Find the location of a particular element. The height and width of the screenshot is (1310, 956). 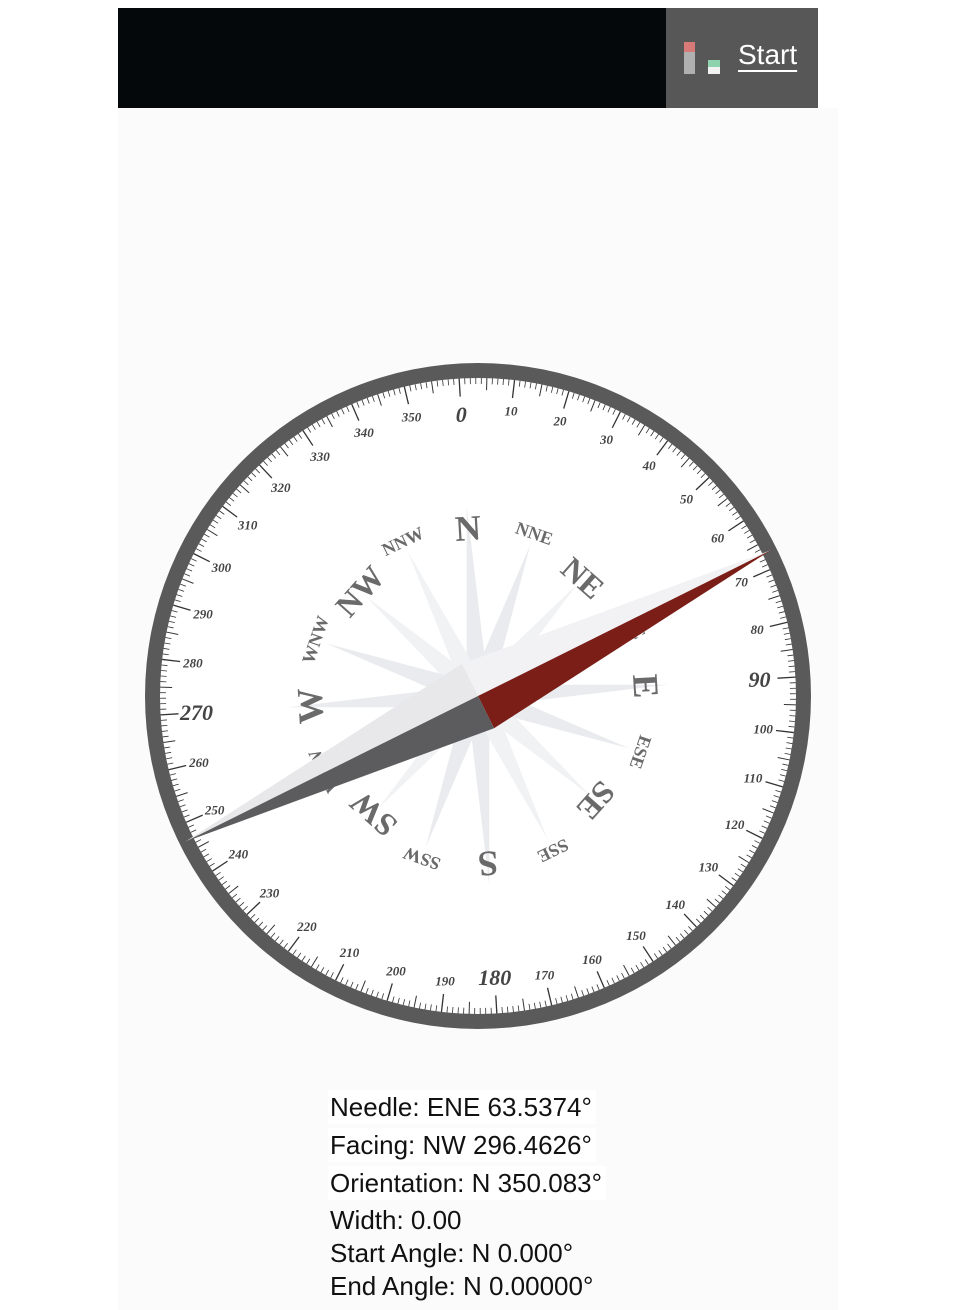

start-angle-readout: Start Angle: N 0.000° is located at coordinates (452, 1253).